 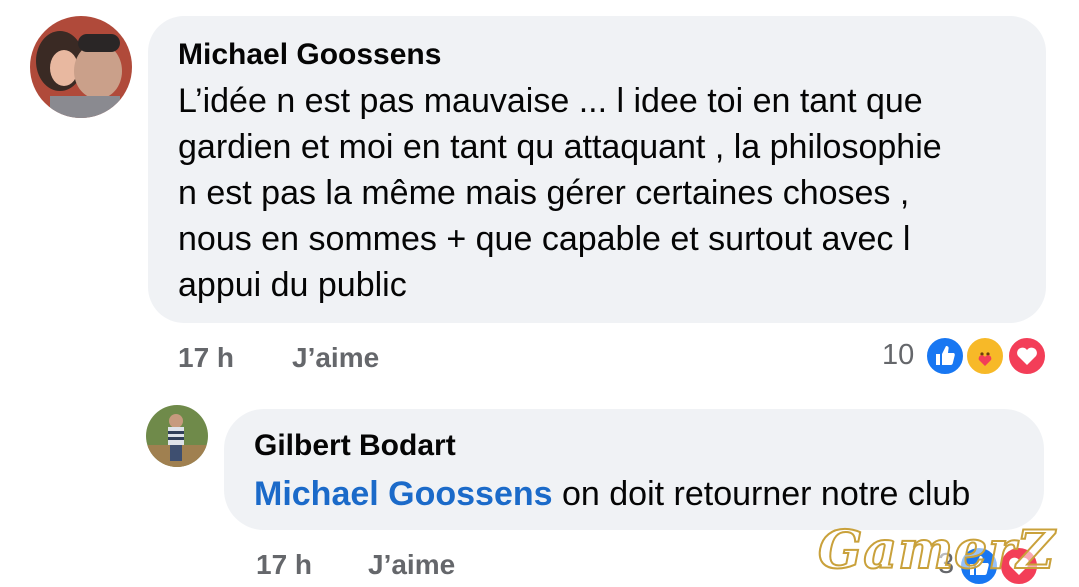 I want to click on reply-timestamp: 17 h, so click(x=284, y=565).